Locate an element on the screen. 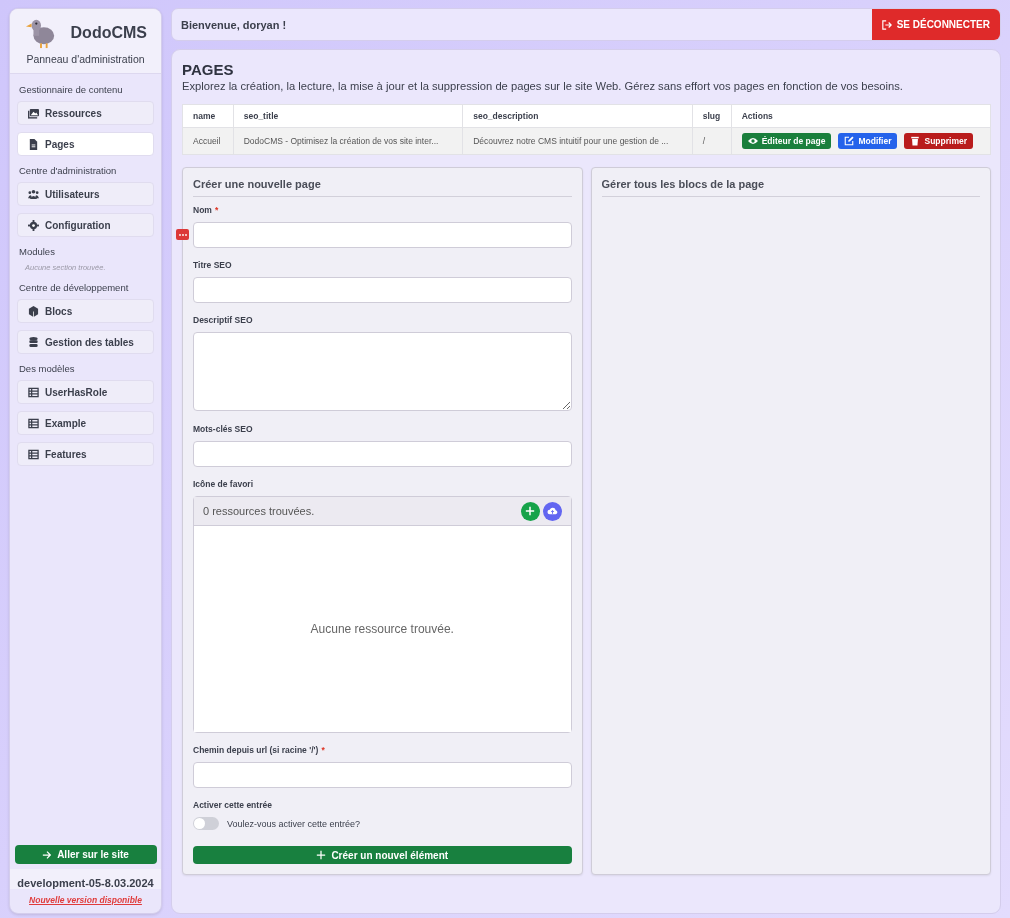 The width and height of the screenshot is (1010, 918). sidebar-item: UserHasRole is located at coordinates (85, 392).